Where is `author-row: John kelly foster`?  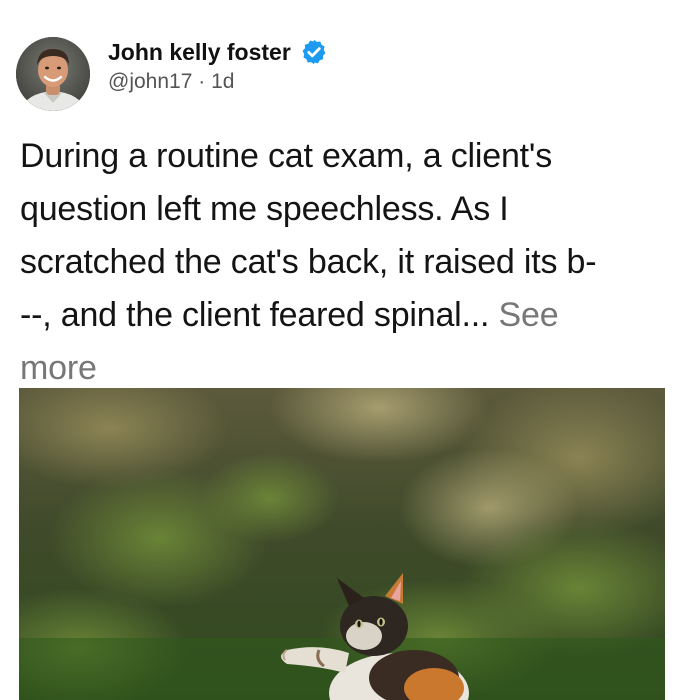
author-row: John kelly foster is located at coordinates (218, 52).